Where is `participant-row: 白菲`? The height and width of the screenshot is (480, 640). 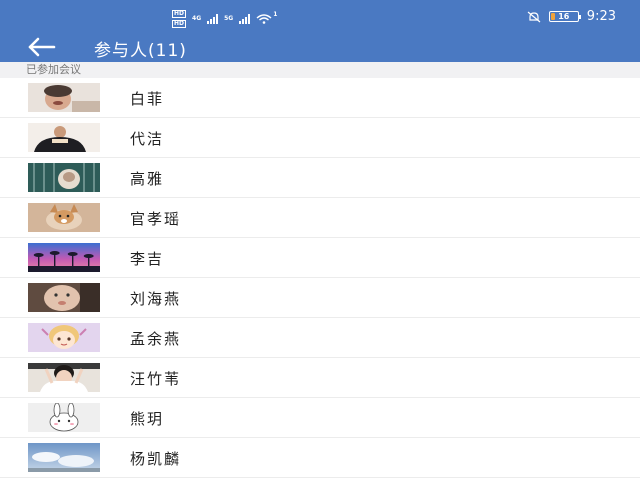 participant-row: 白菲 is located at coordinates (320, 98).